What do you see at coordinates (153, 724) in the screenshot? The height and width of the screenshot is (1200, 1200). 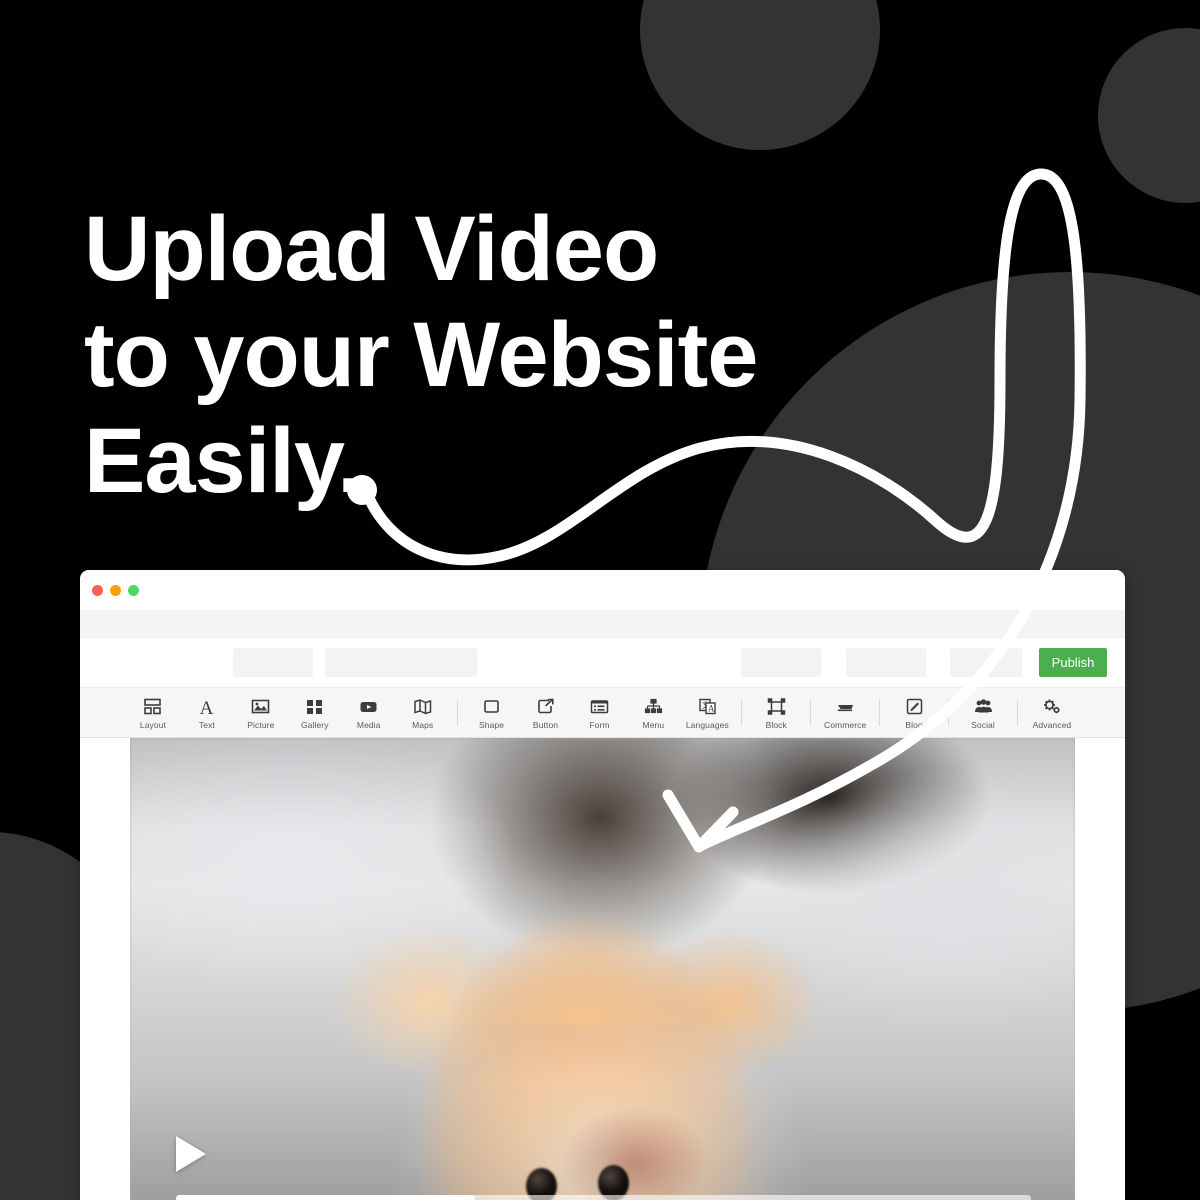 I see `tool-label: Layout` at bounding box center [153, 724].